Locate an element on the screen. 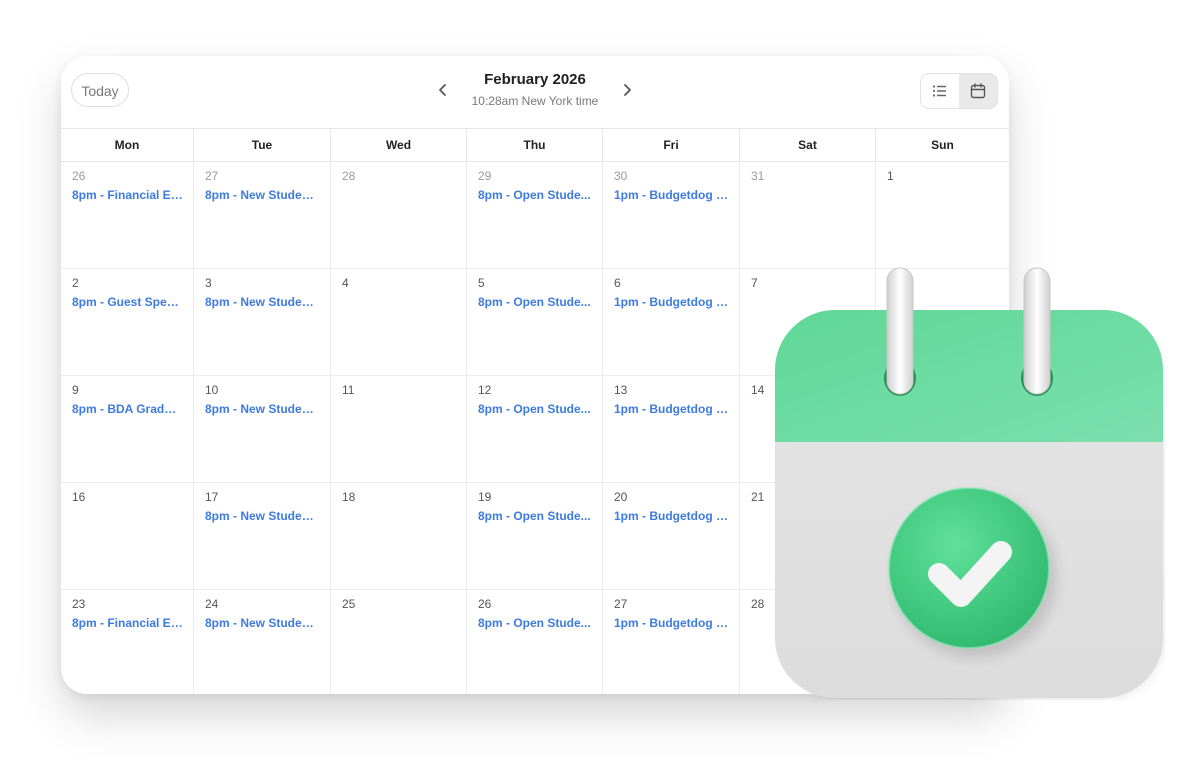 The height and width of the screenshot is (763, 1200). next-month-button is located at coordinates (627, 90).